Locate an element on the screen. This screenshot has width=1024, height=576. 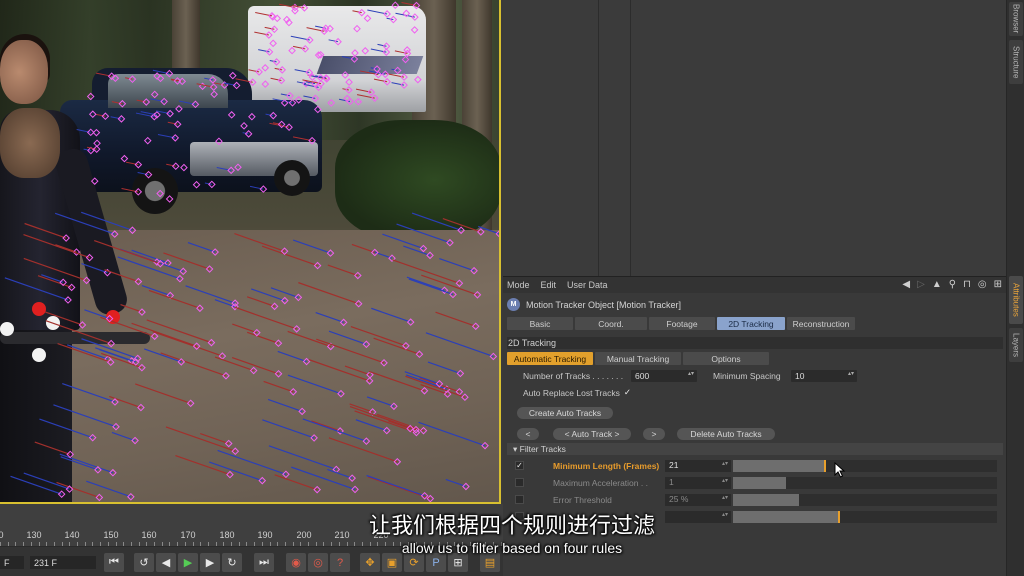
tab-layers: Layers is located at coordinates (1016, 345).